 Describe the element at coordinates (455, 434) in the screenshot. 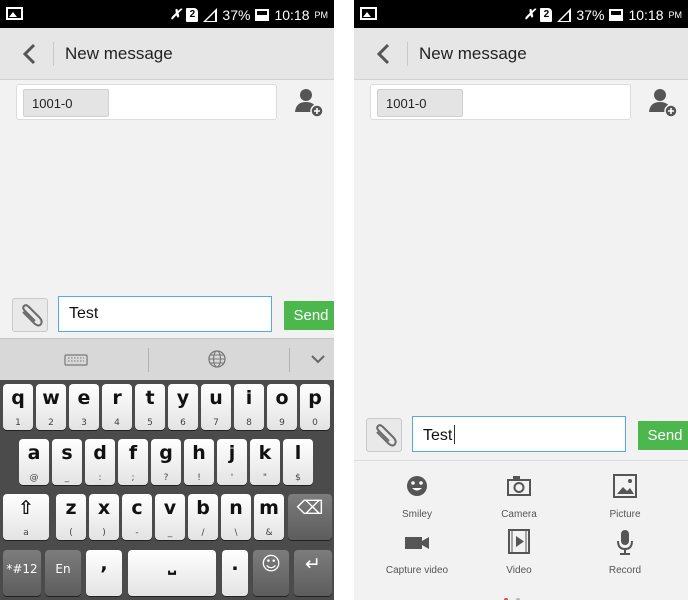

I see `text-cursor` at that location.